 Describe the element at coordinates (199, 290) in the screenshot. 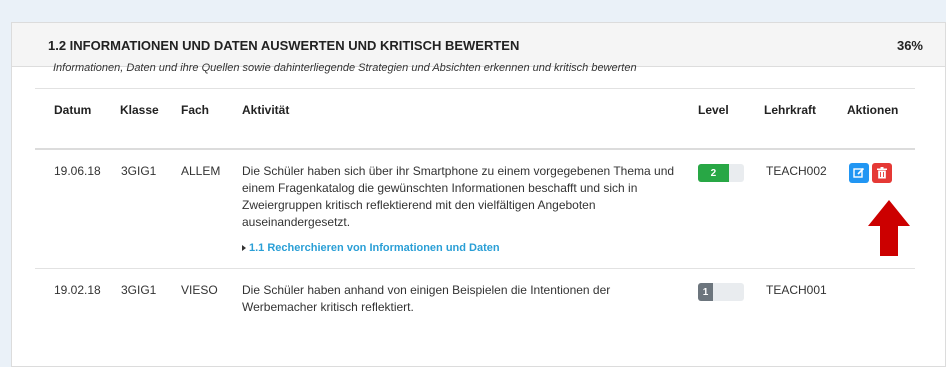

I see `row-subject: VIESO` at that location.